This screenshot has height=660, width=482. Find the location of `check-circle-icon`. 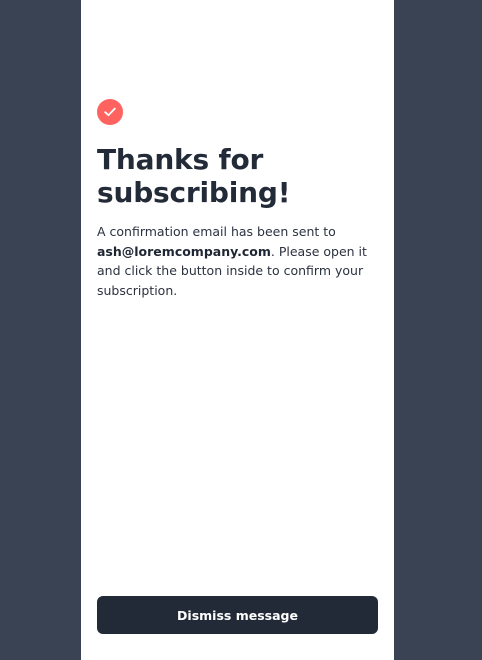

check-circle-icon is located at coordinates (110, 112).